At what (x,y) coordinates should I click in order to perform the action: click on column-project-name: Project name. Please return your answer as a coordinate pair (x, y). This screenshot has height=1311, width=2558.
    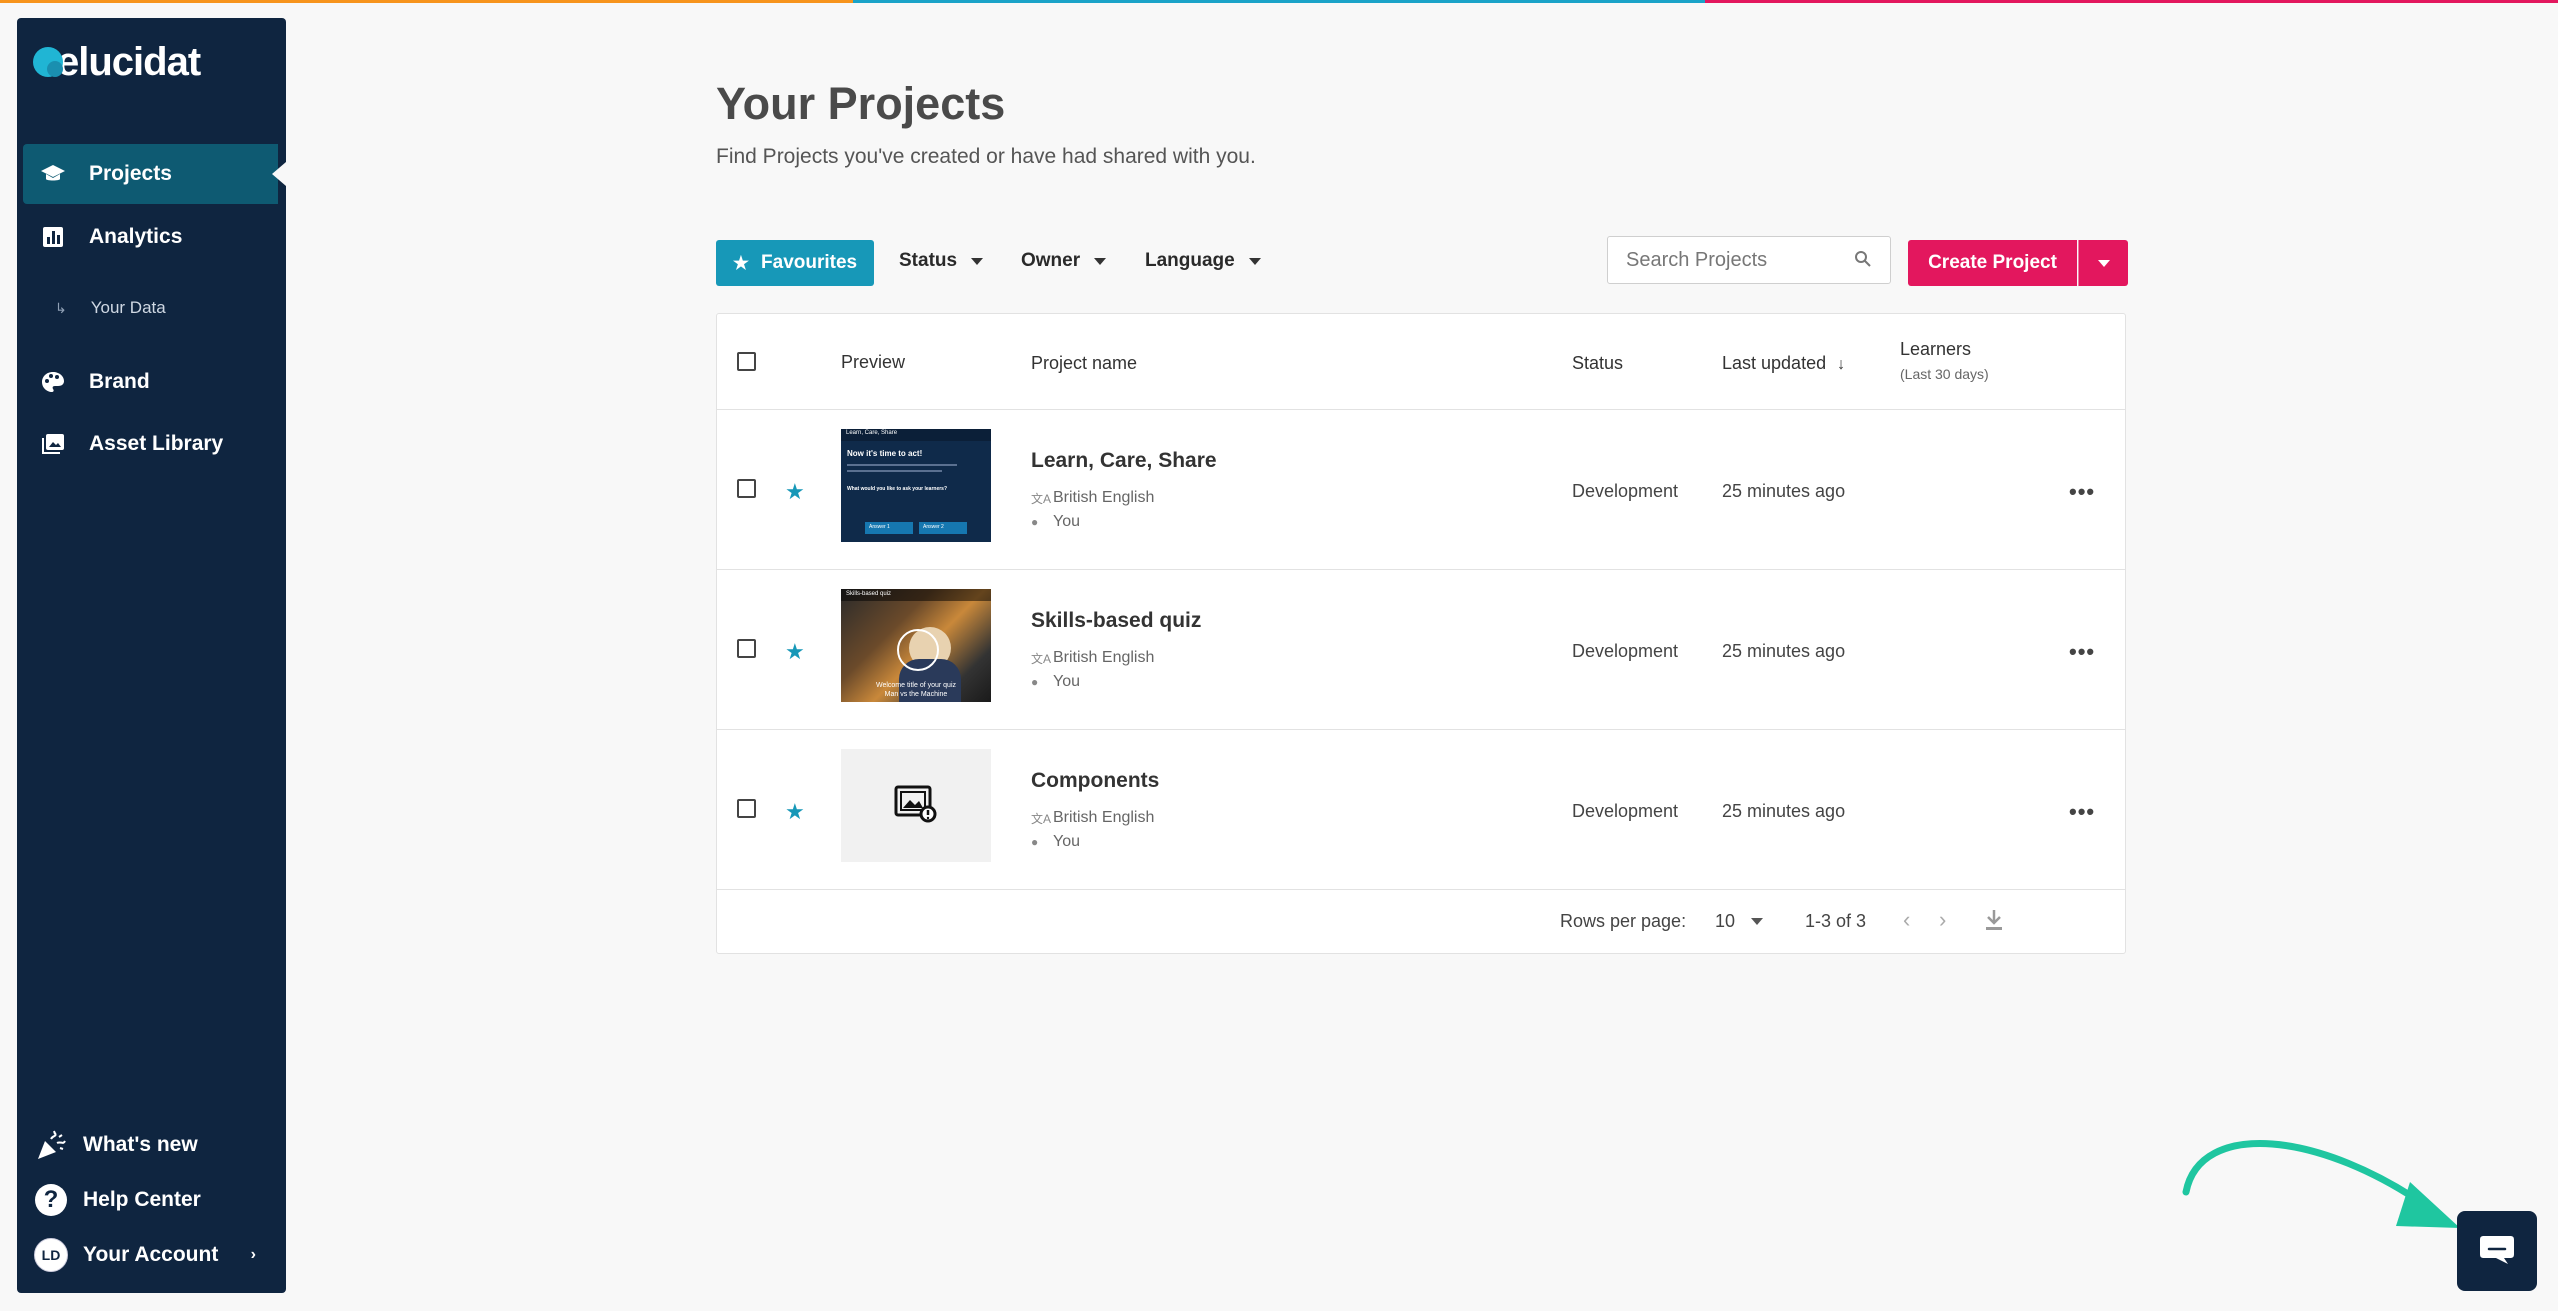
    Looking at the image, I should click on (1084, 363).